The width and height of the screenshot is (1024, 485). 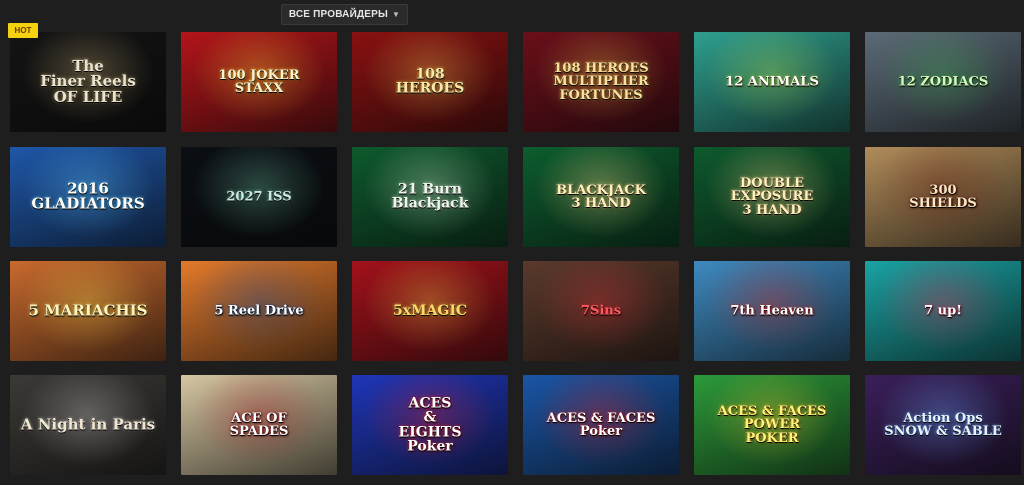 I want to click on game-tile-21-burn-blackjack: 21 Burn Blackjack, so click(x=430, y=197).